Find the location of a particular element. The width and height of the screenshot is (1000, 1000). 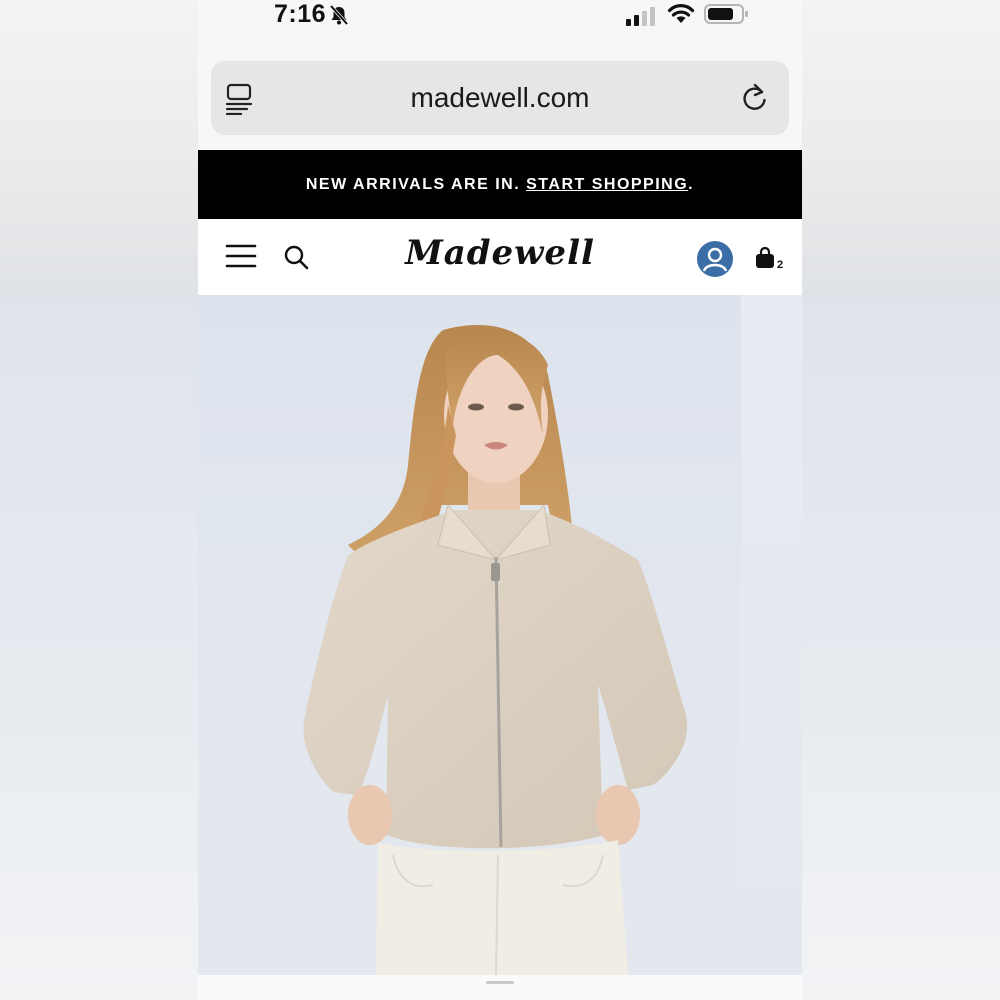

reload-icon is located at coordinates (755, 99).